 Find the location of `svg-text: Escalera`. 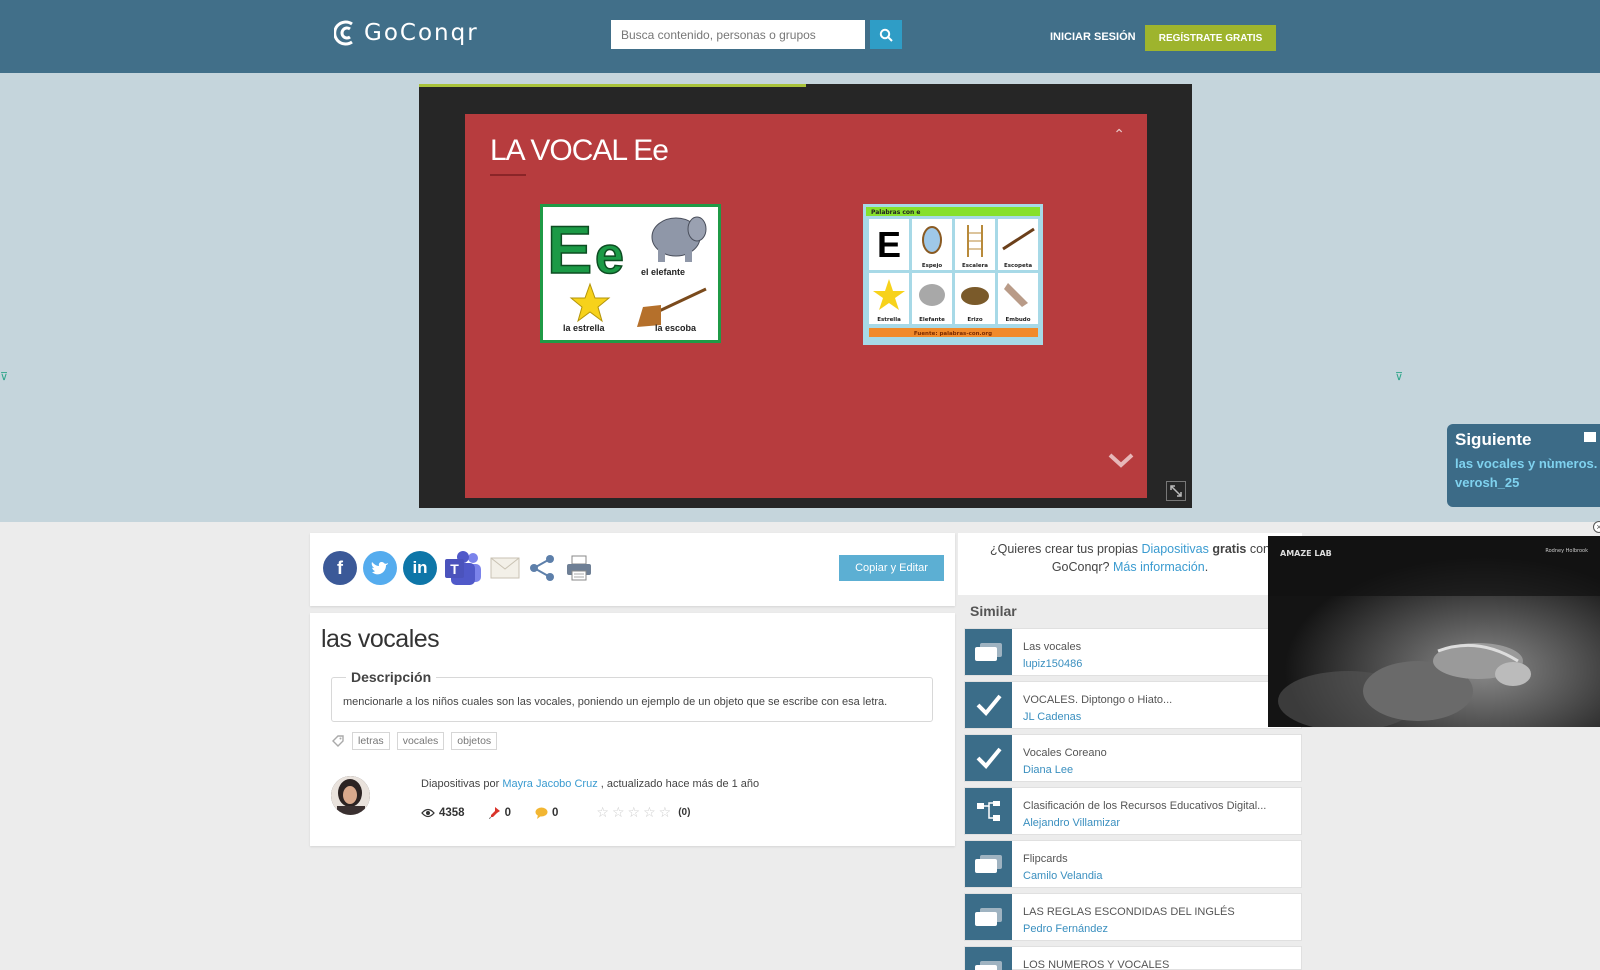

svg-text: Escalera is located at coordinates (975, 266).